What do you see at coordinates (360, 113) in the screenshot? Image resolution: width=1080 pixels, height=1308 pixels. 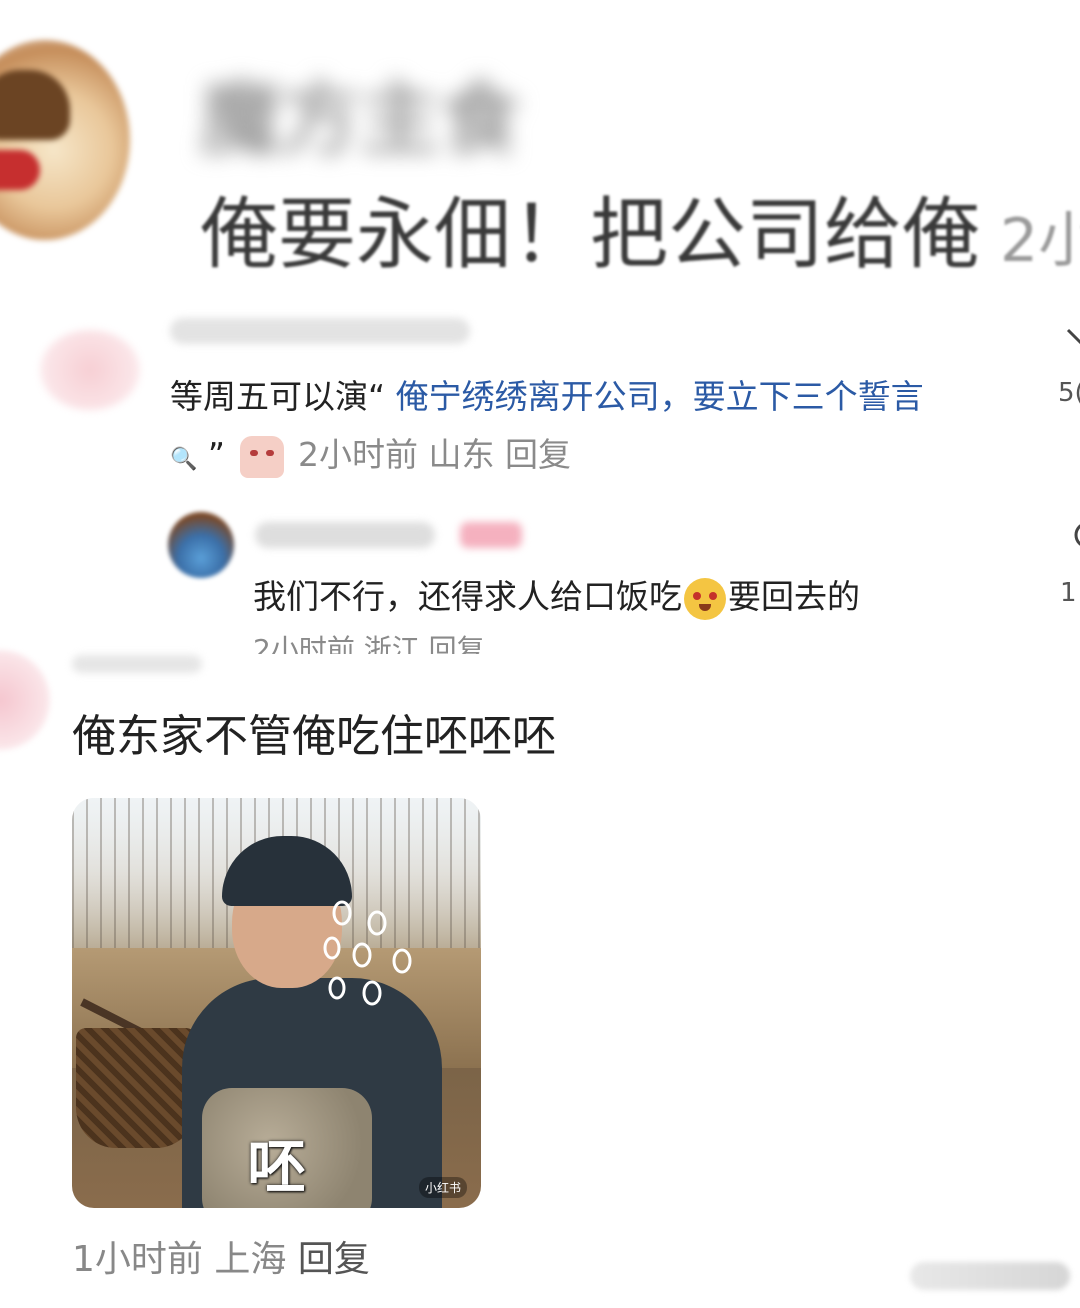 I see `username: 魔方主食` at bounding box center [360, 113].